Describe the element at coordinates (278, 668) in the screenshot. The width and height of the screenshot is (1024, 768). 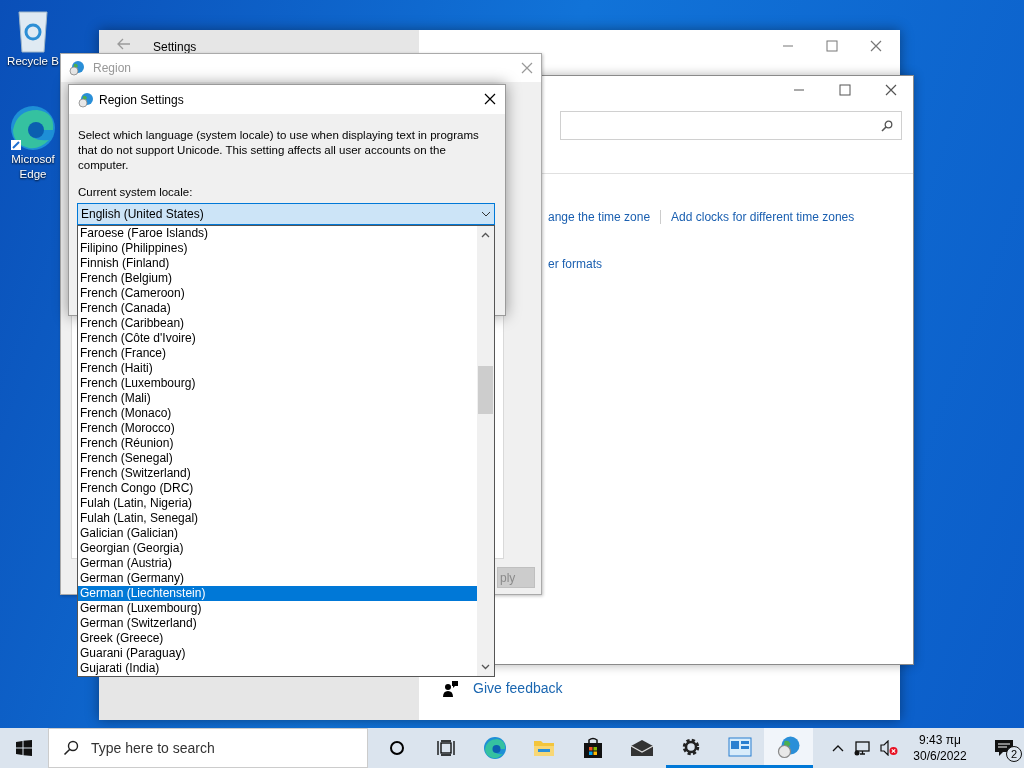
I see `locale-option: Gujarati (India)` at that location.